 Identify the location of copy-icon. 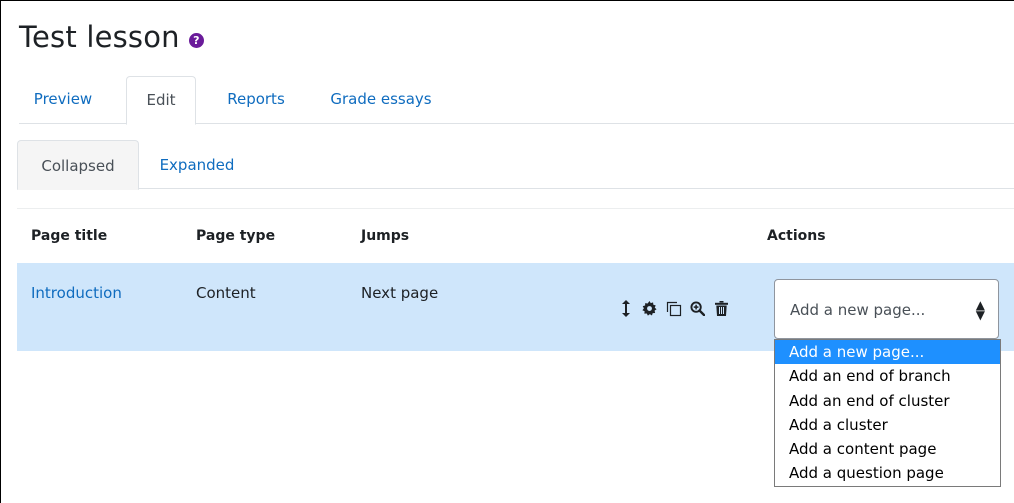
(673, 308).